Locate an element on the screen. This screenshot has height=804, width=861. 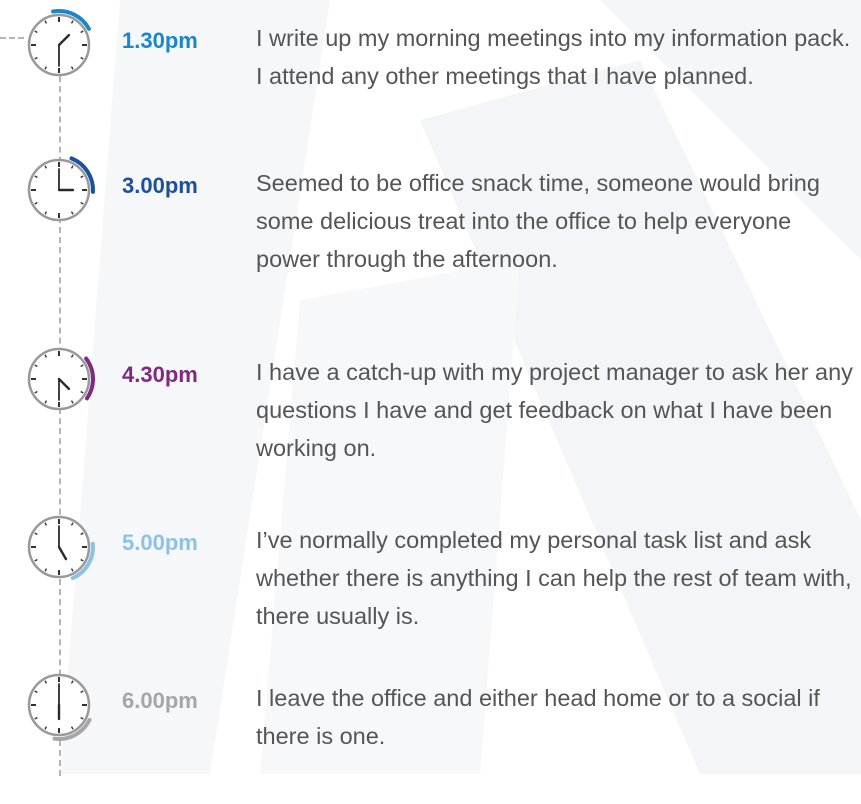
entry-time: 6.00pm is located at coordinates (160, 700).